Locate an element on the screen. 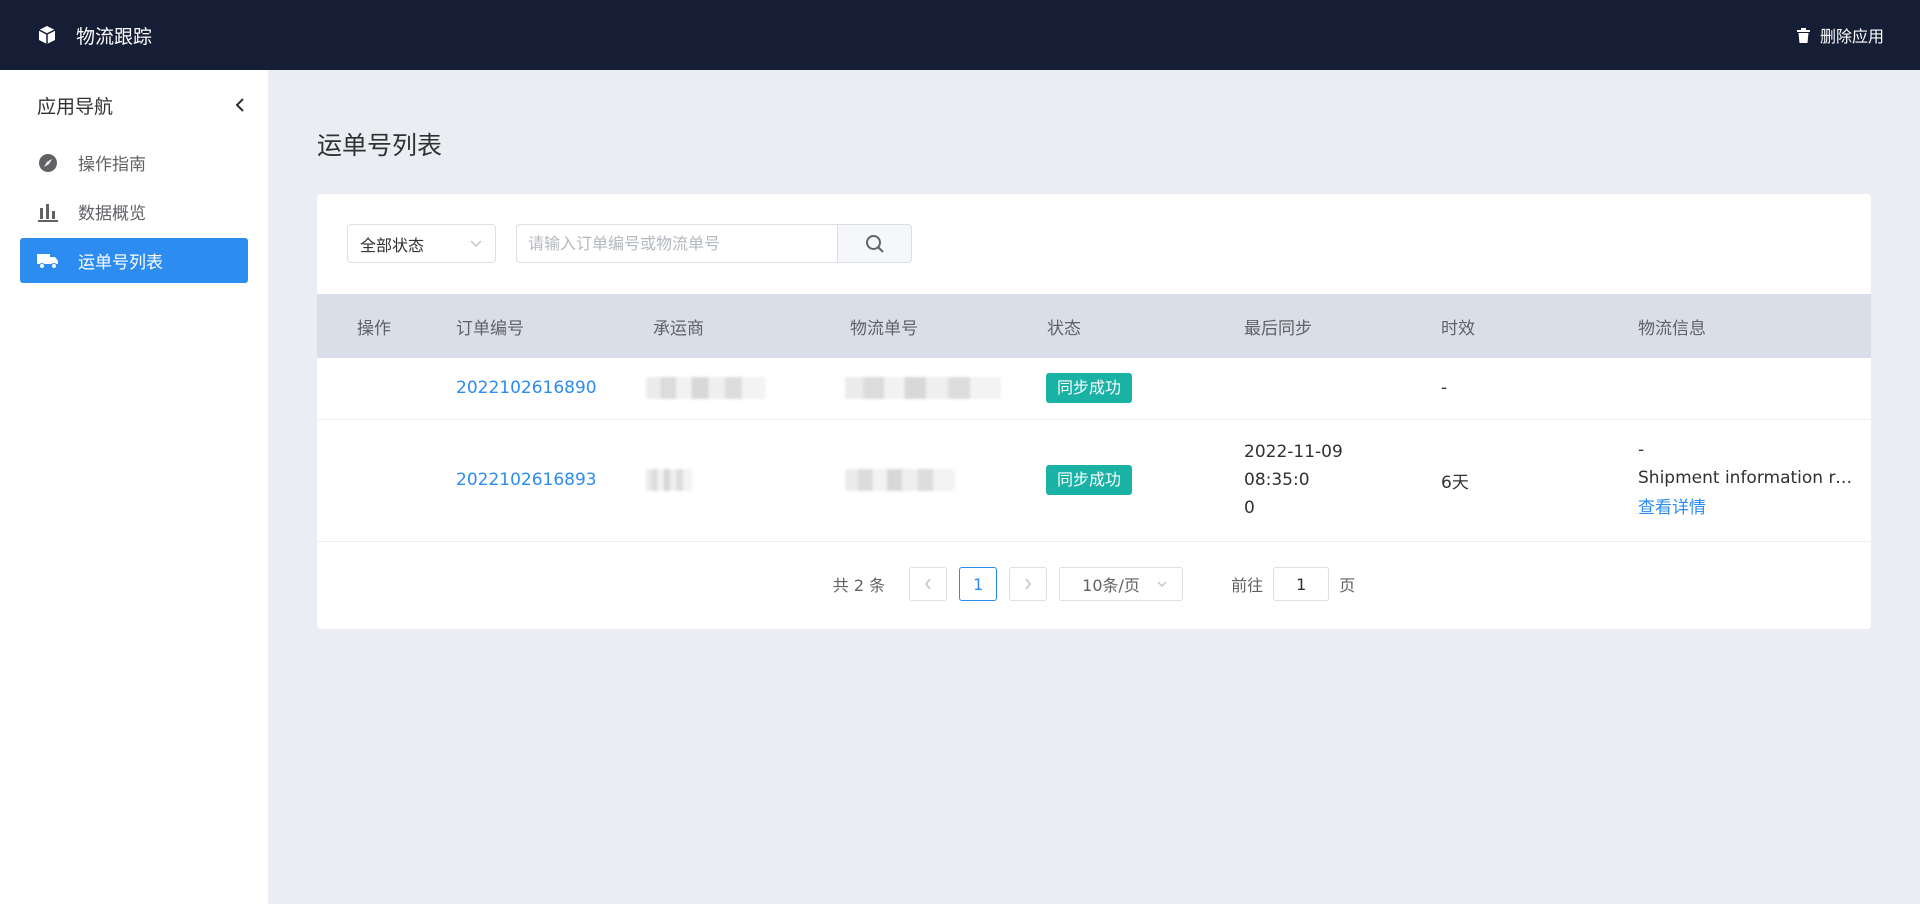 The height and width of the screenshot is (904, 1920). search-icon is located at coordinates (874, 243).